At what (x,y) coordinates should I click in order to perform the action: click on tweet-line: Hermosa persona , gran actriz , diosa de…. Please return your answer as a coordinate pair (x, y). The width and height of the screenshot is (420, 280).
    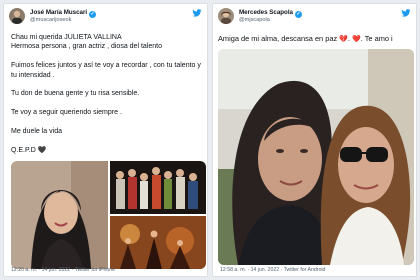
    Looking at the image, I should click on (86, 47).